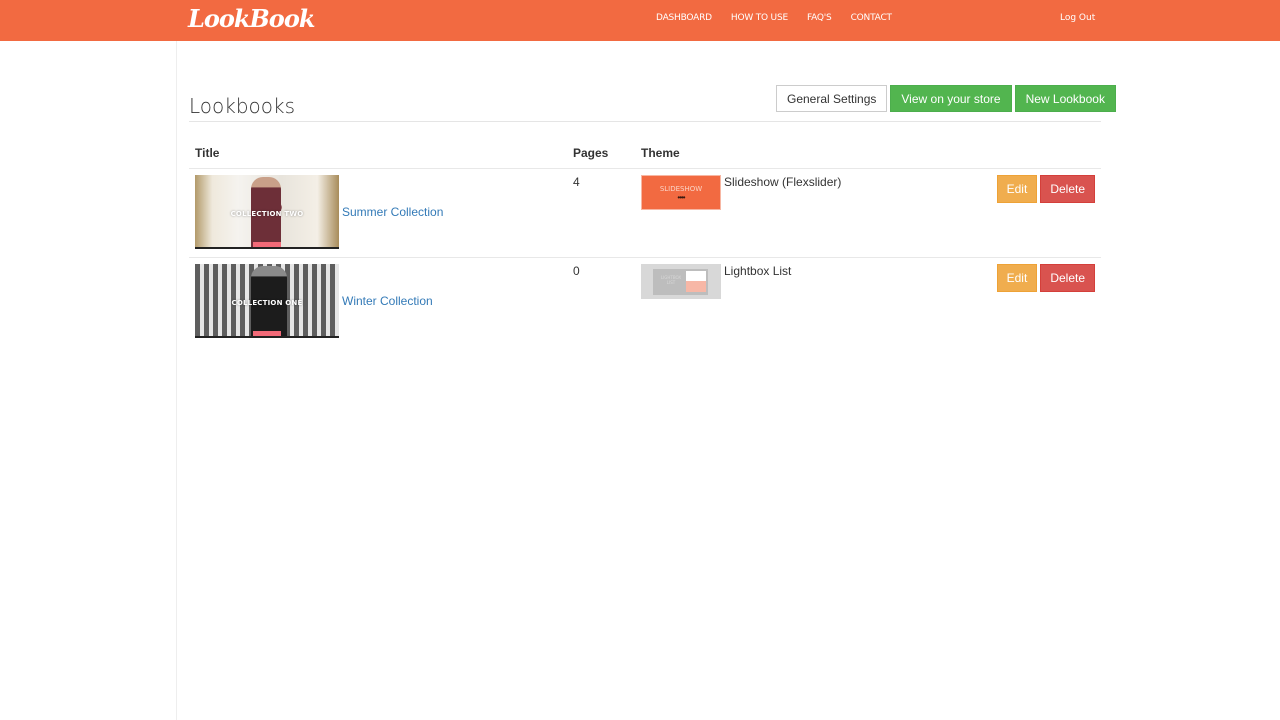  Describe the element at coordinates (1077, 18) in the screenshot. I see `logout-link: Log Out` at that location.